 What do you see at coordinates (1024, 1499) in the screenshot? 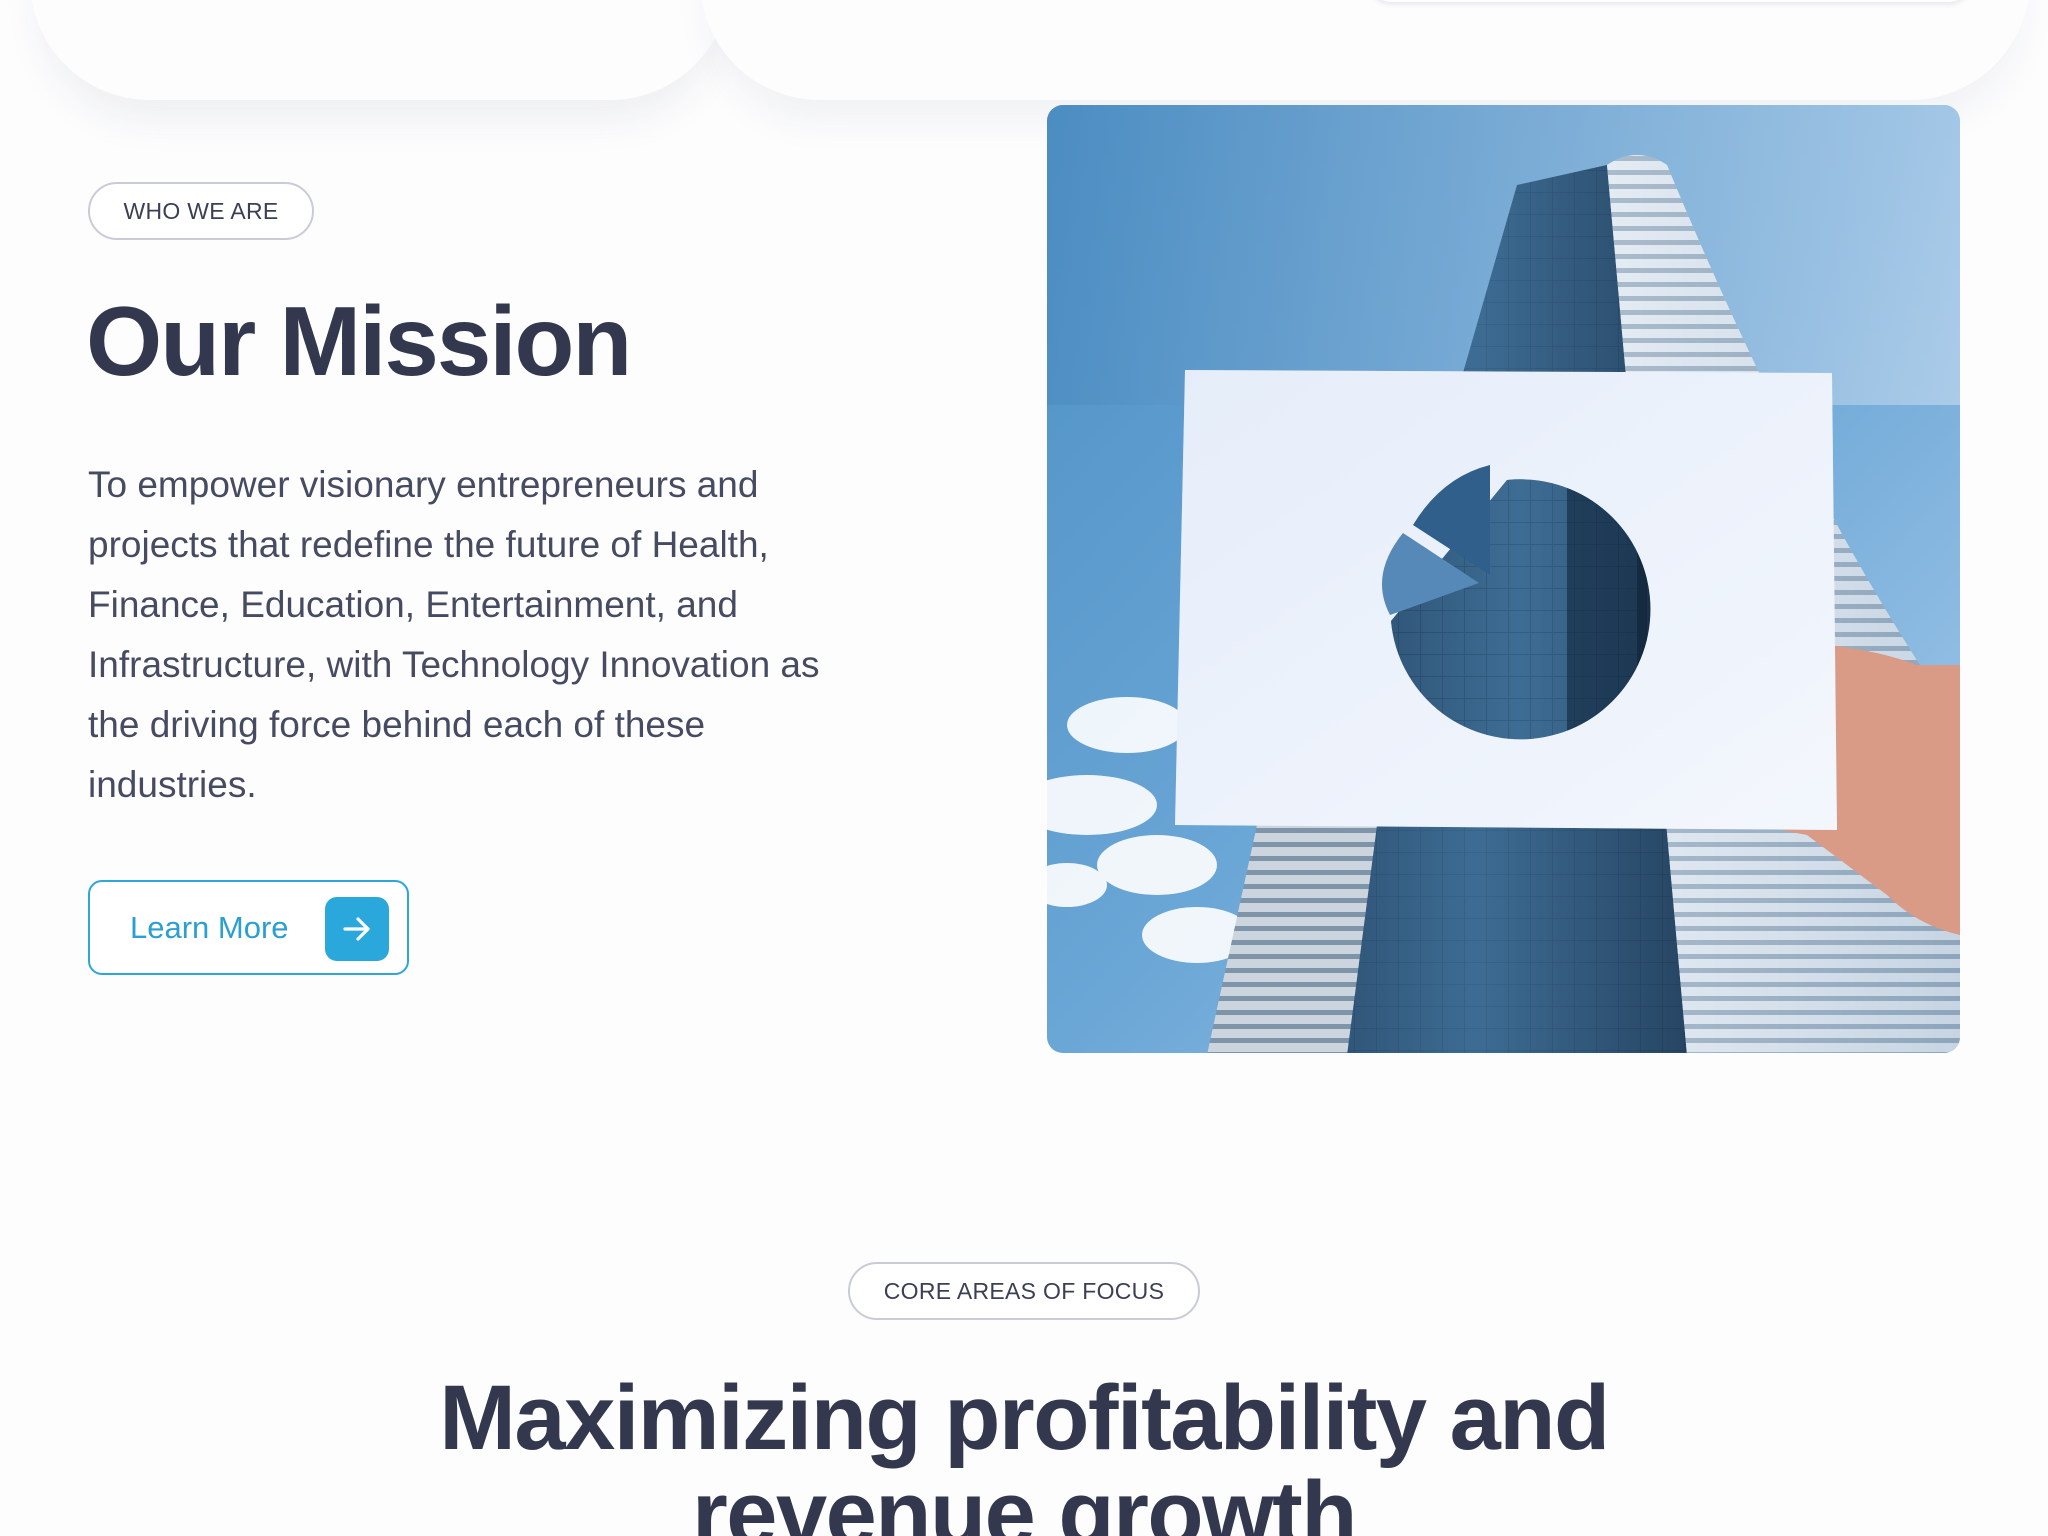
I see `focus-title-line-2: revenue growth` at bounding box center [1024, 1499].